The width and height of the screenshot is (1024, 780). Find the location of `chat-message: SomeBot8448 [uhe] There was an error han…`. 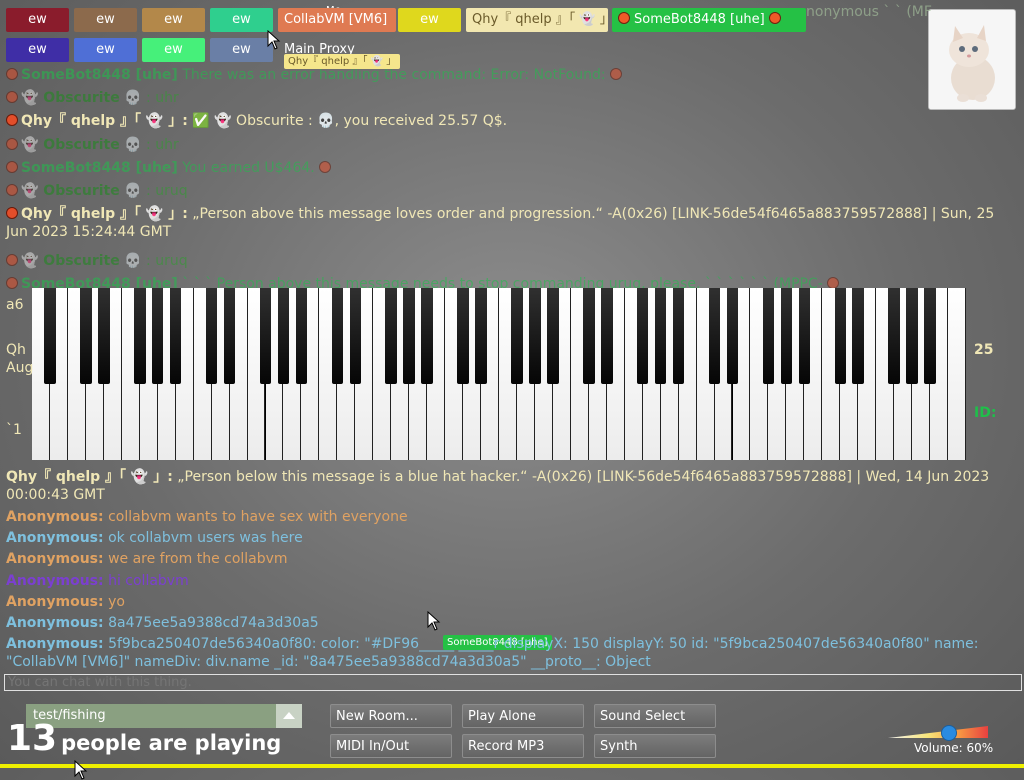

chat-message: SomeBot8448 [uhe] There was an error han… is located at coordinates (511, 75).